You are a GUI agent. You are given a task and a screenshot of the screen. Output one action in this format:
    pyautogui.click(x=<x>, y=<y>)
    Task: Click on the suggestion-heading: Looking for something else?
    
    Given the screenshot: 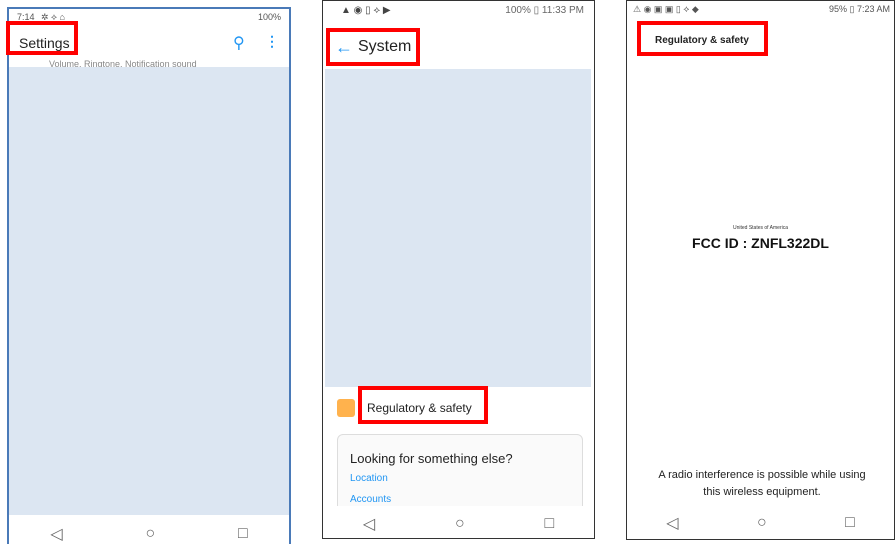 What is the action you would take?
    pyautogui.click(x=431, y=458)
    